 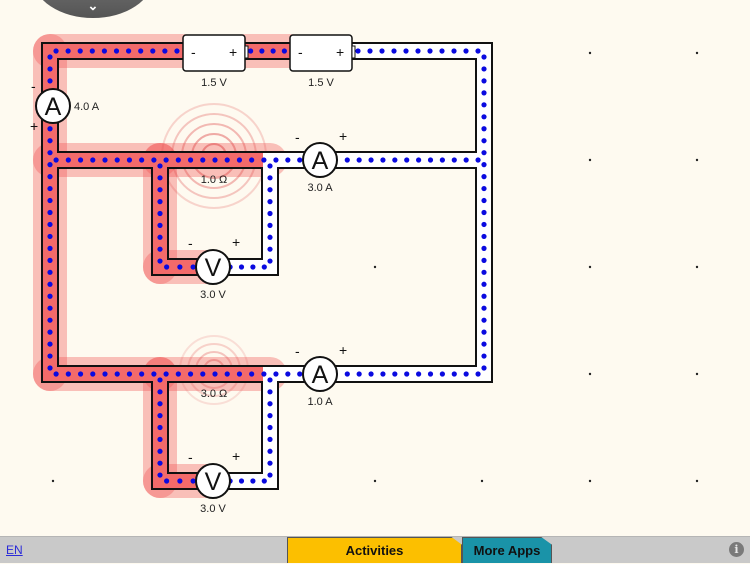 I want to click on battery-2: - + 1.5 V, so click(x=322, y=61).